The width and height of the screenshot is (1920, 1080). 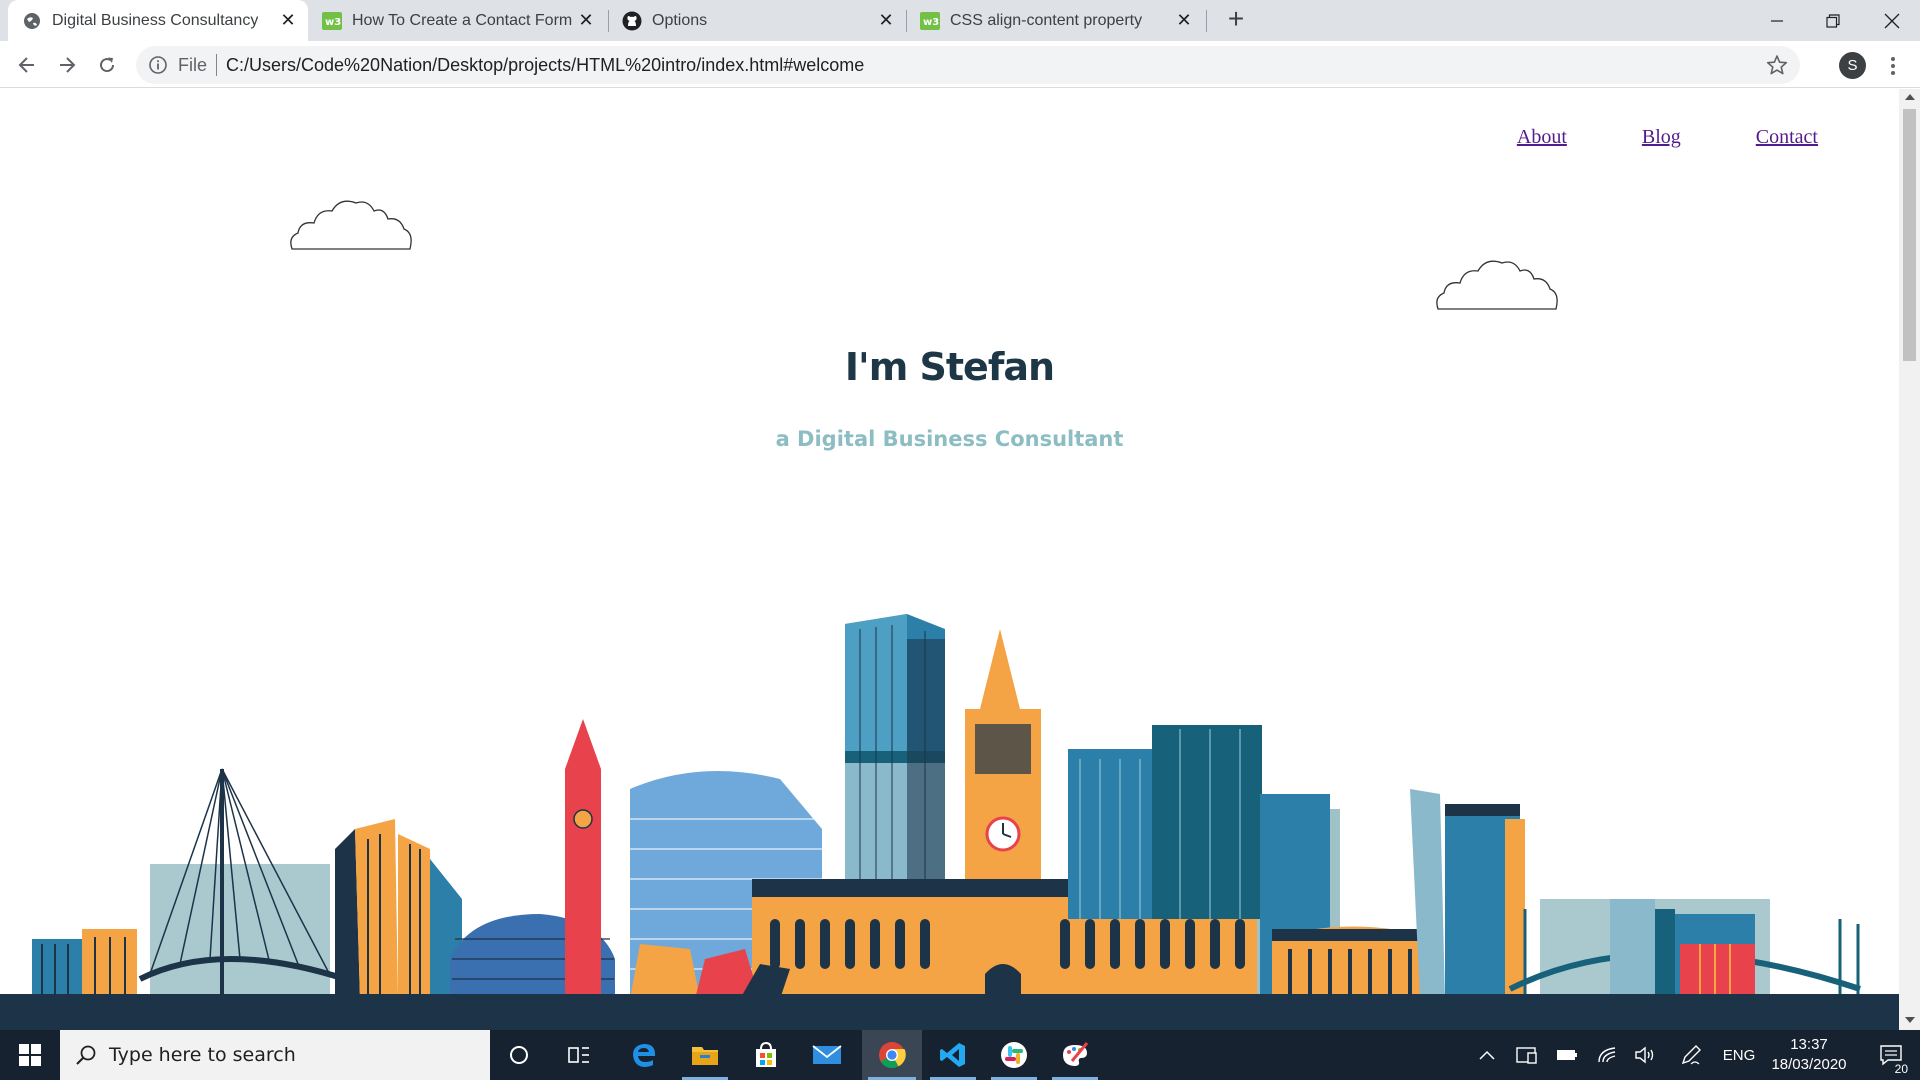 I want to click on edge-icon, so click(x=644, y=1055).